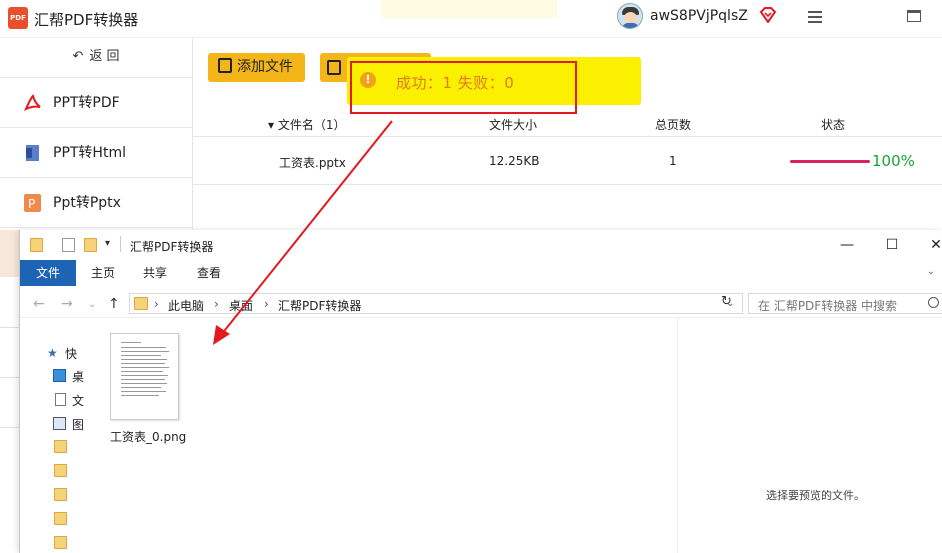 The width and height of the screenshot is (942, 553). I want to click on tab-view: 查看, so click(209, 273).